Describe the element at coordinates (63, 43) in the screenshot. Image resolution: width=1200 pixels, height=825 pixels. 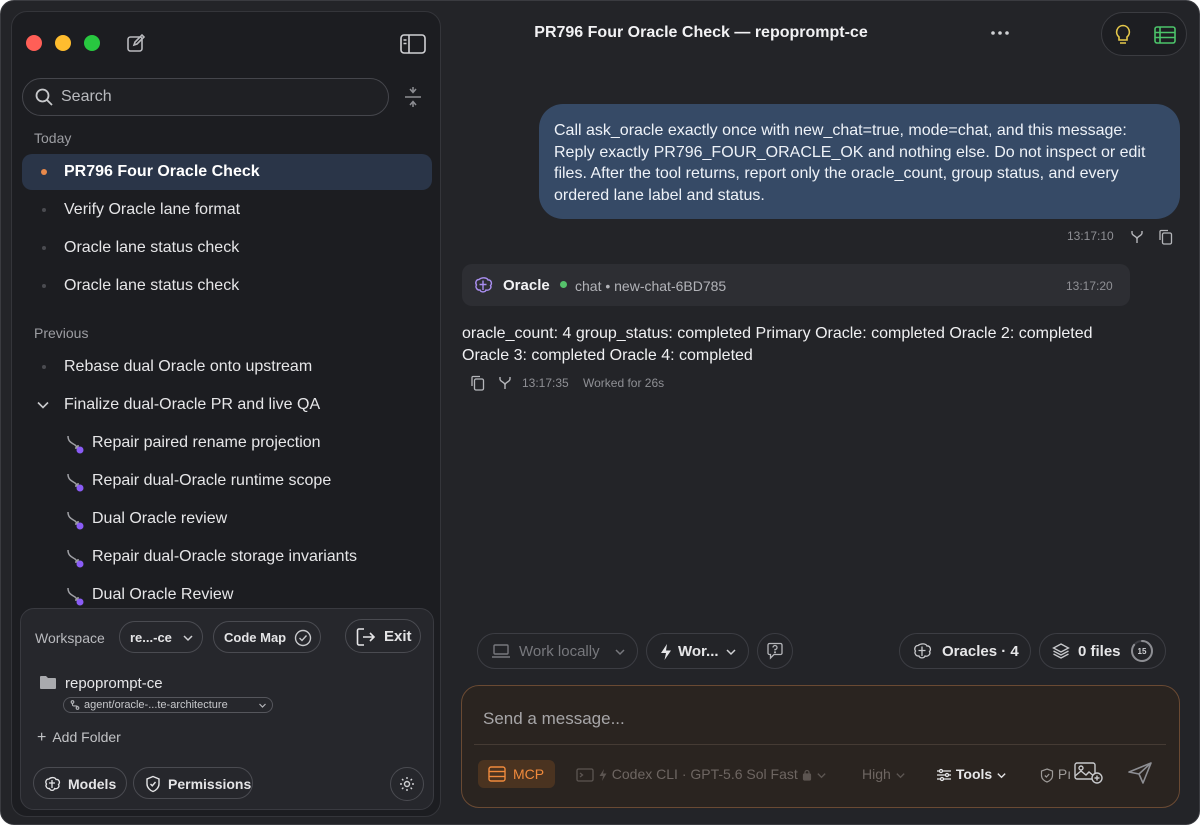
I see `minimize-window-button` at that location.